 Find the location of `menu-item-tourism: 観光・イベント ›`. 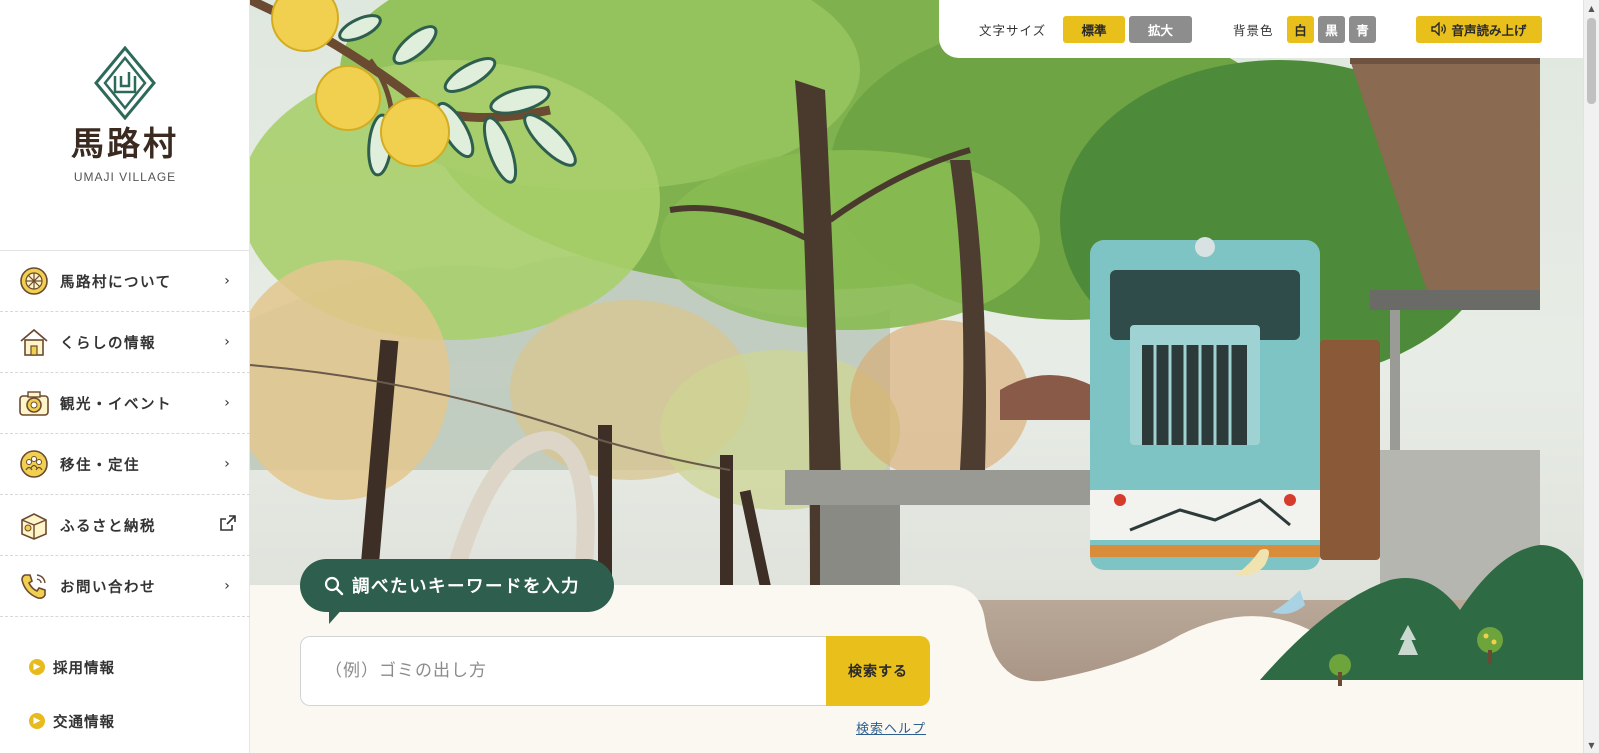

menu-item-tourism: 観光・イベント › is located at coordinates (125, 403).